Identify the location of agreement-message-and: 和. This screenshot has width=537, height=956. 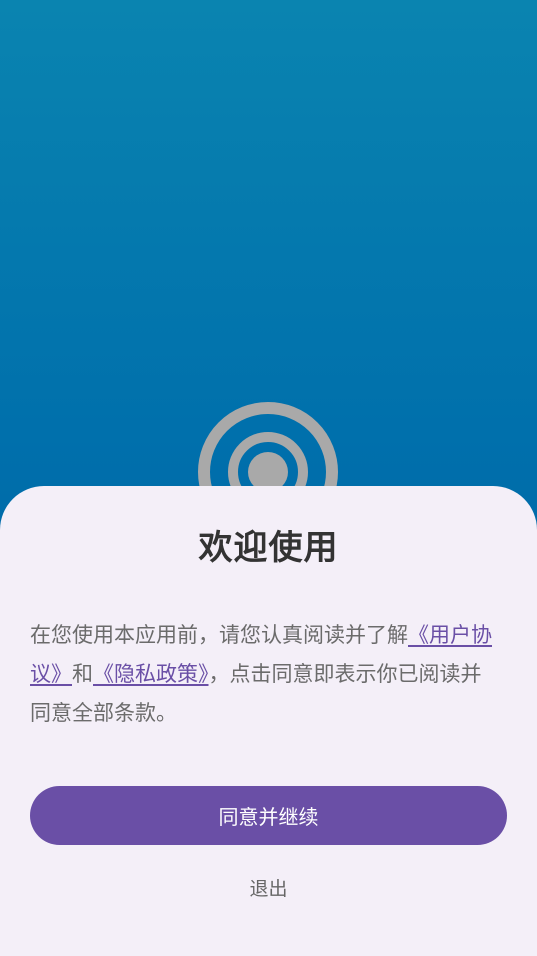
(82, 674).